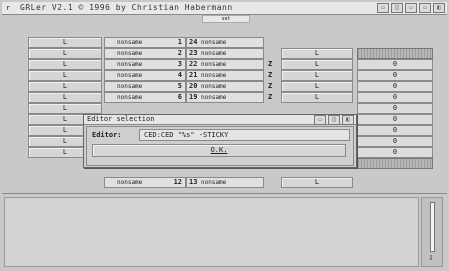  What do you see at coordinates (145, 64) in the screenshot?
I see `name-cell-3: nonsame 3` at bounding box center [145, 64].